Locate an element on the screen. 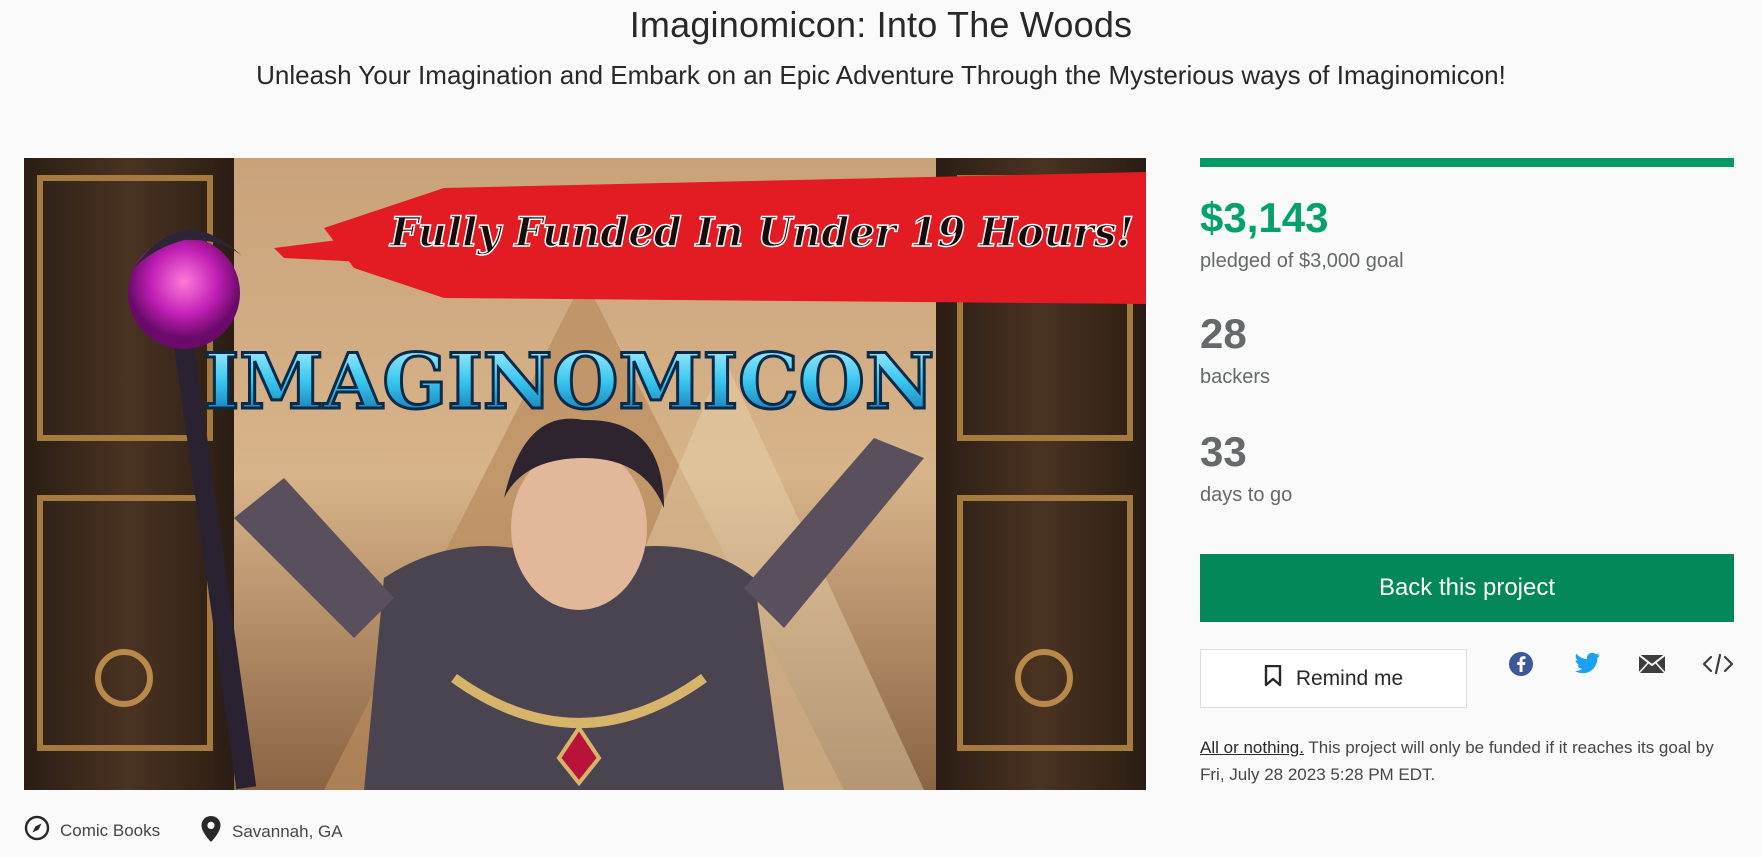 This screenshot has width=1762, height=857. location-link: Savannah, GA is located at coordinates (271, 831).